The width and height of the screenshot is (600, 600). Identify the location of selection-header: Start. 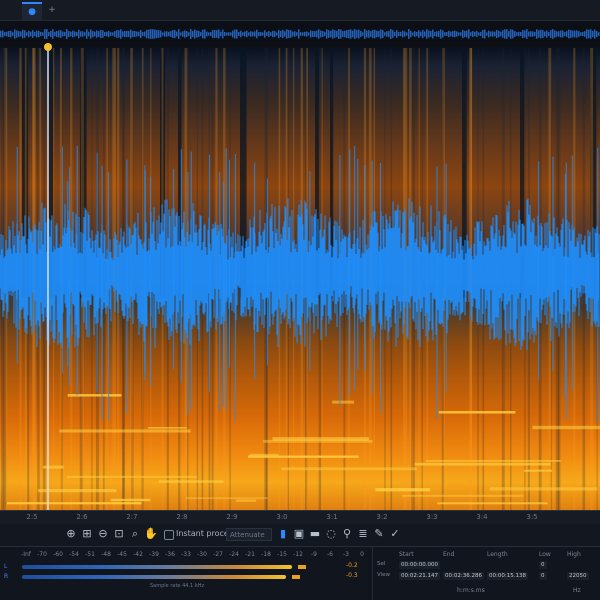
(406, 554).